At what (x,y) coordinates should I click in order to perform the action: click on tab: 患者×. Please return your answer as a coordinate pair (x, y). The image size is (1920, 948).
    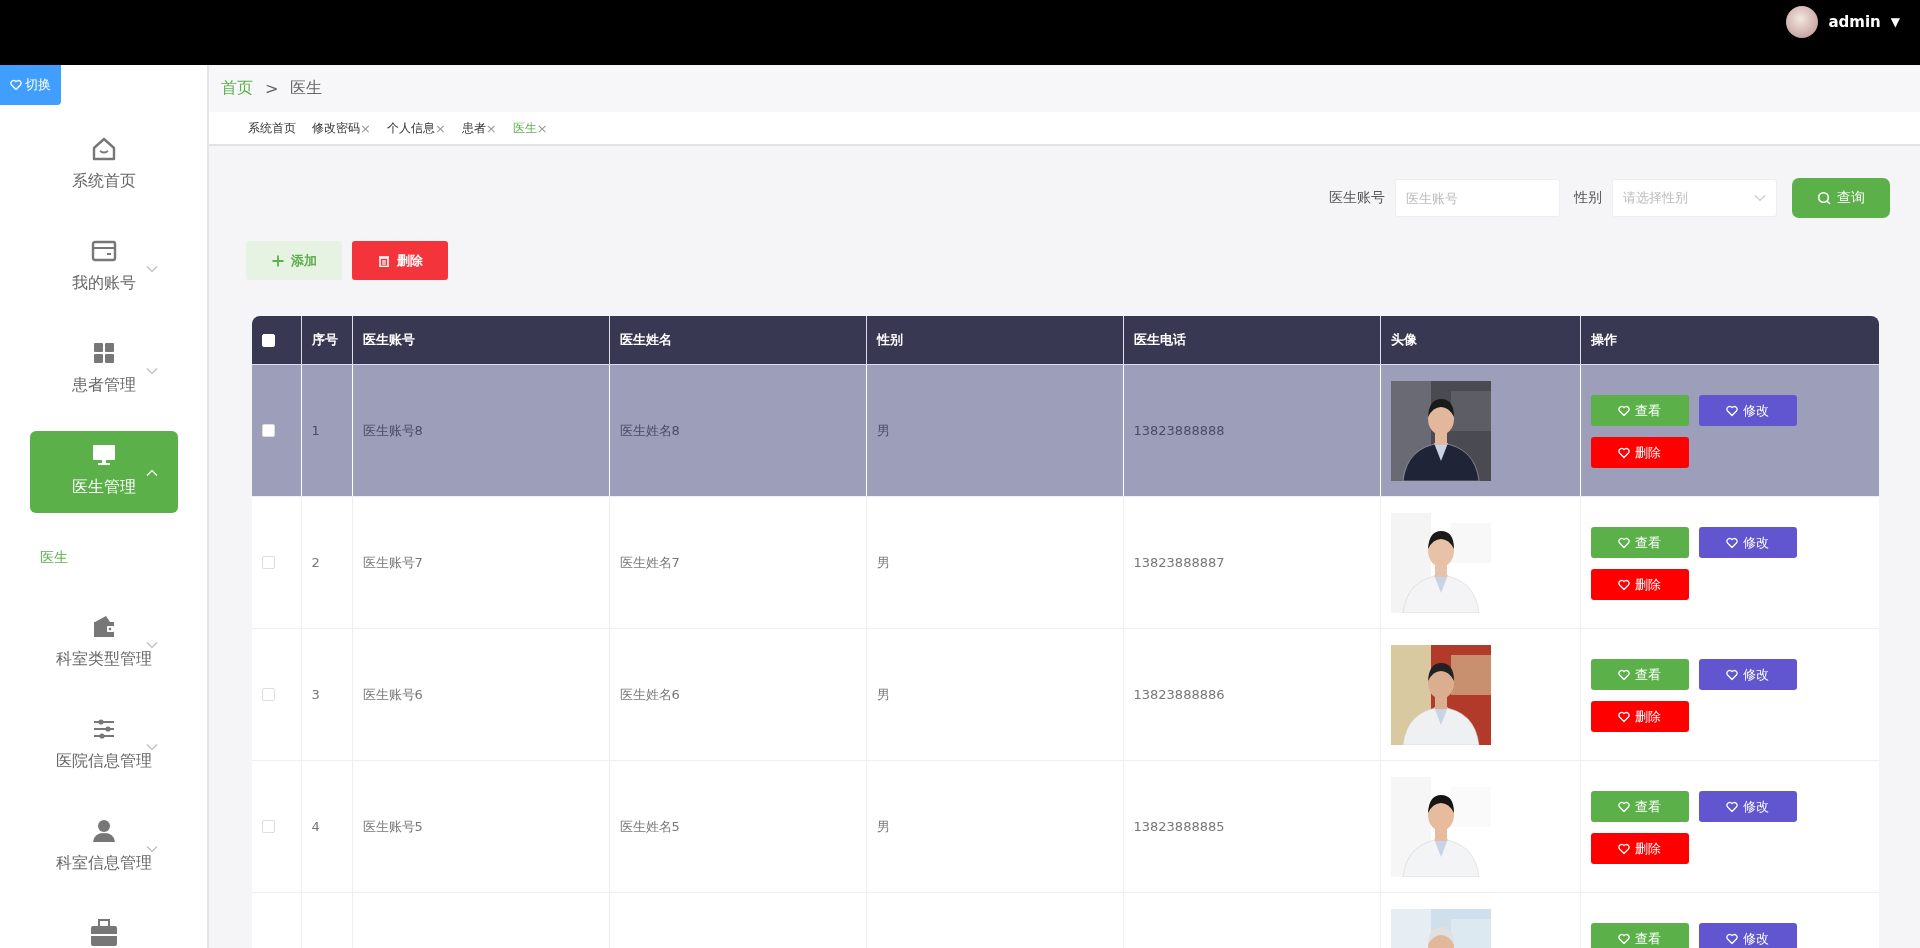
    Looking at the image, I should click on (479, 128).